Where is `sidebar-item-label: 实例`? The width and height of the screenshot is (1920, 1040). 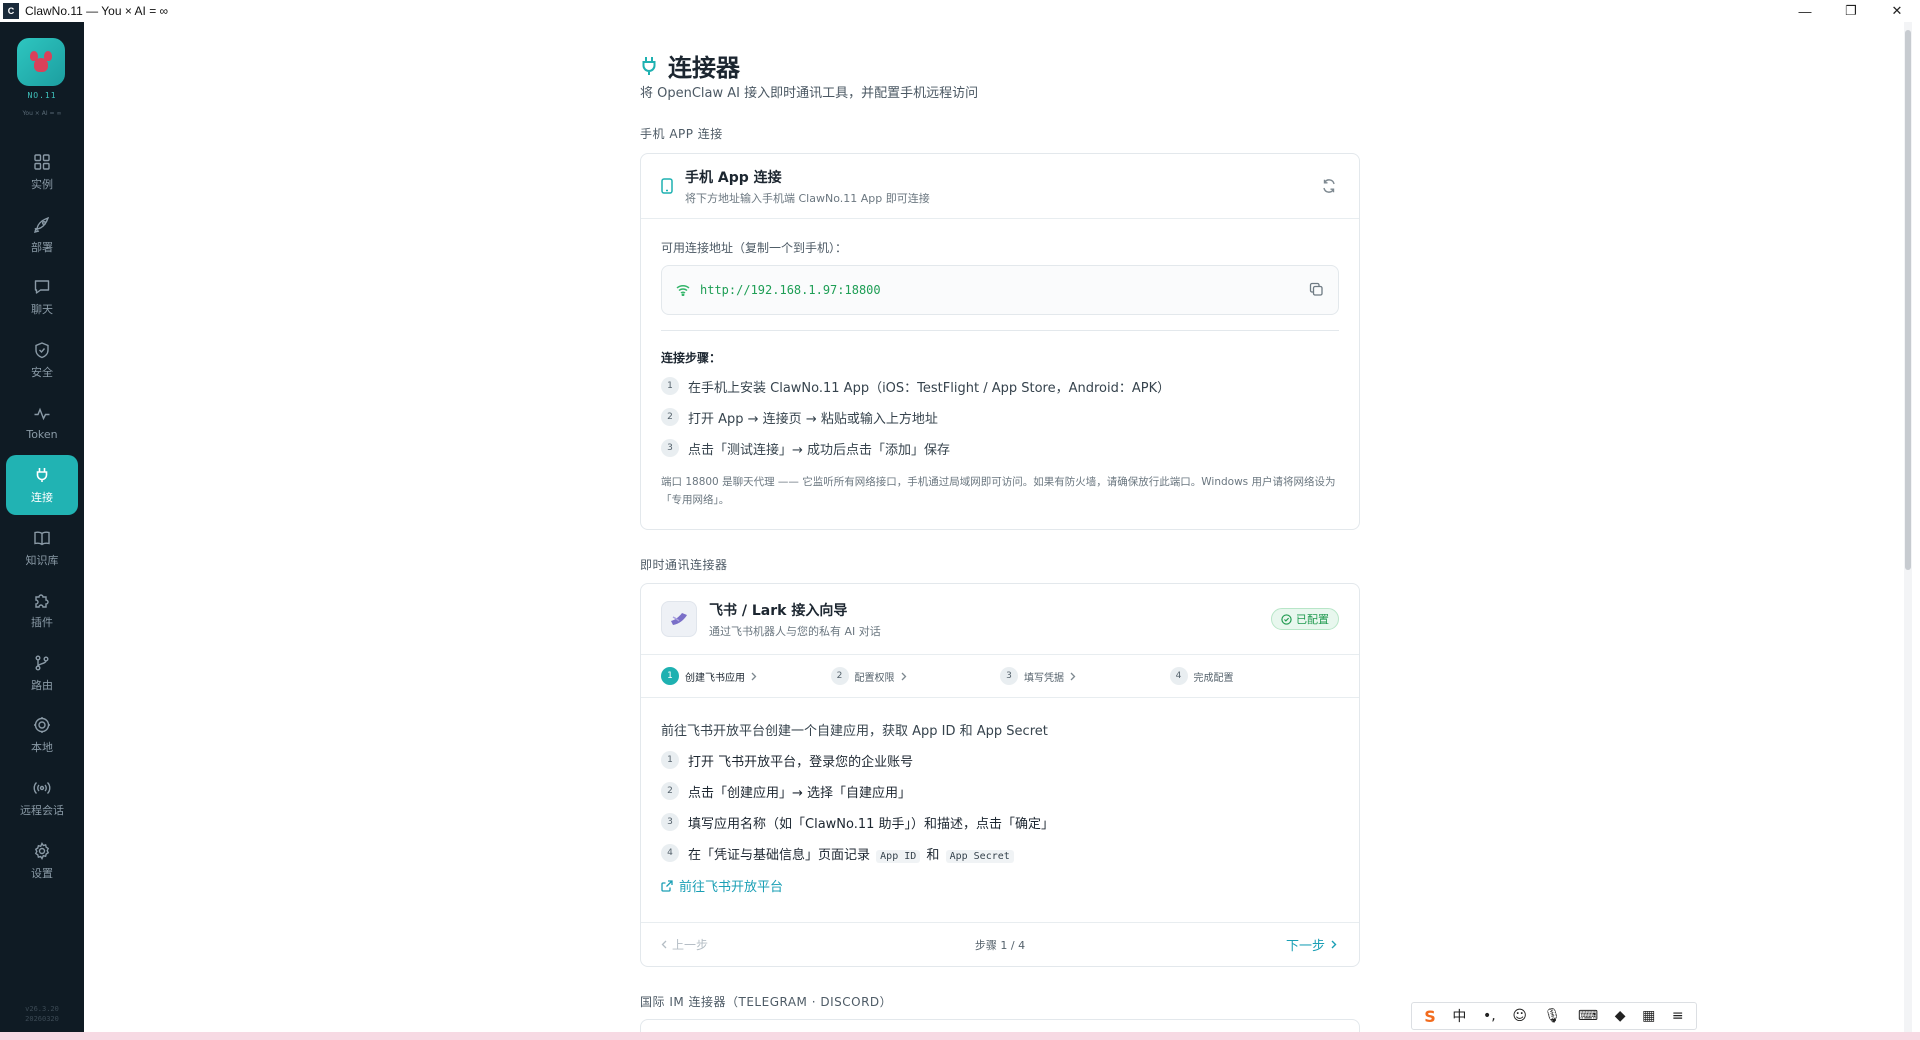
sidebar-item-label: 实例 is located at coordinates (42, 184).